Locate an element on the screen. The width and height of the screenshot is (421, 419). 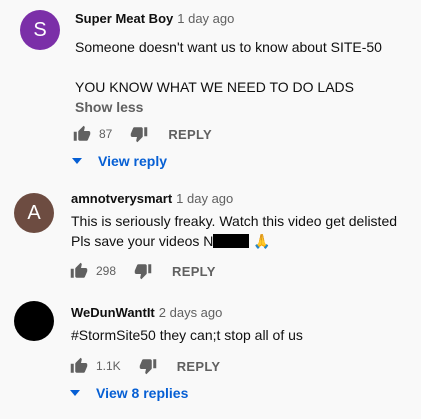
view-replies-label: View 8 replies is located at coordinates (142, 393).